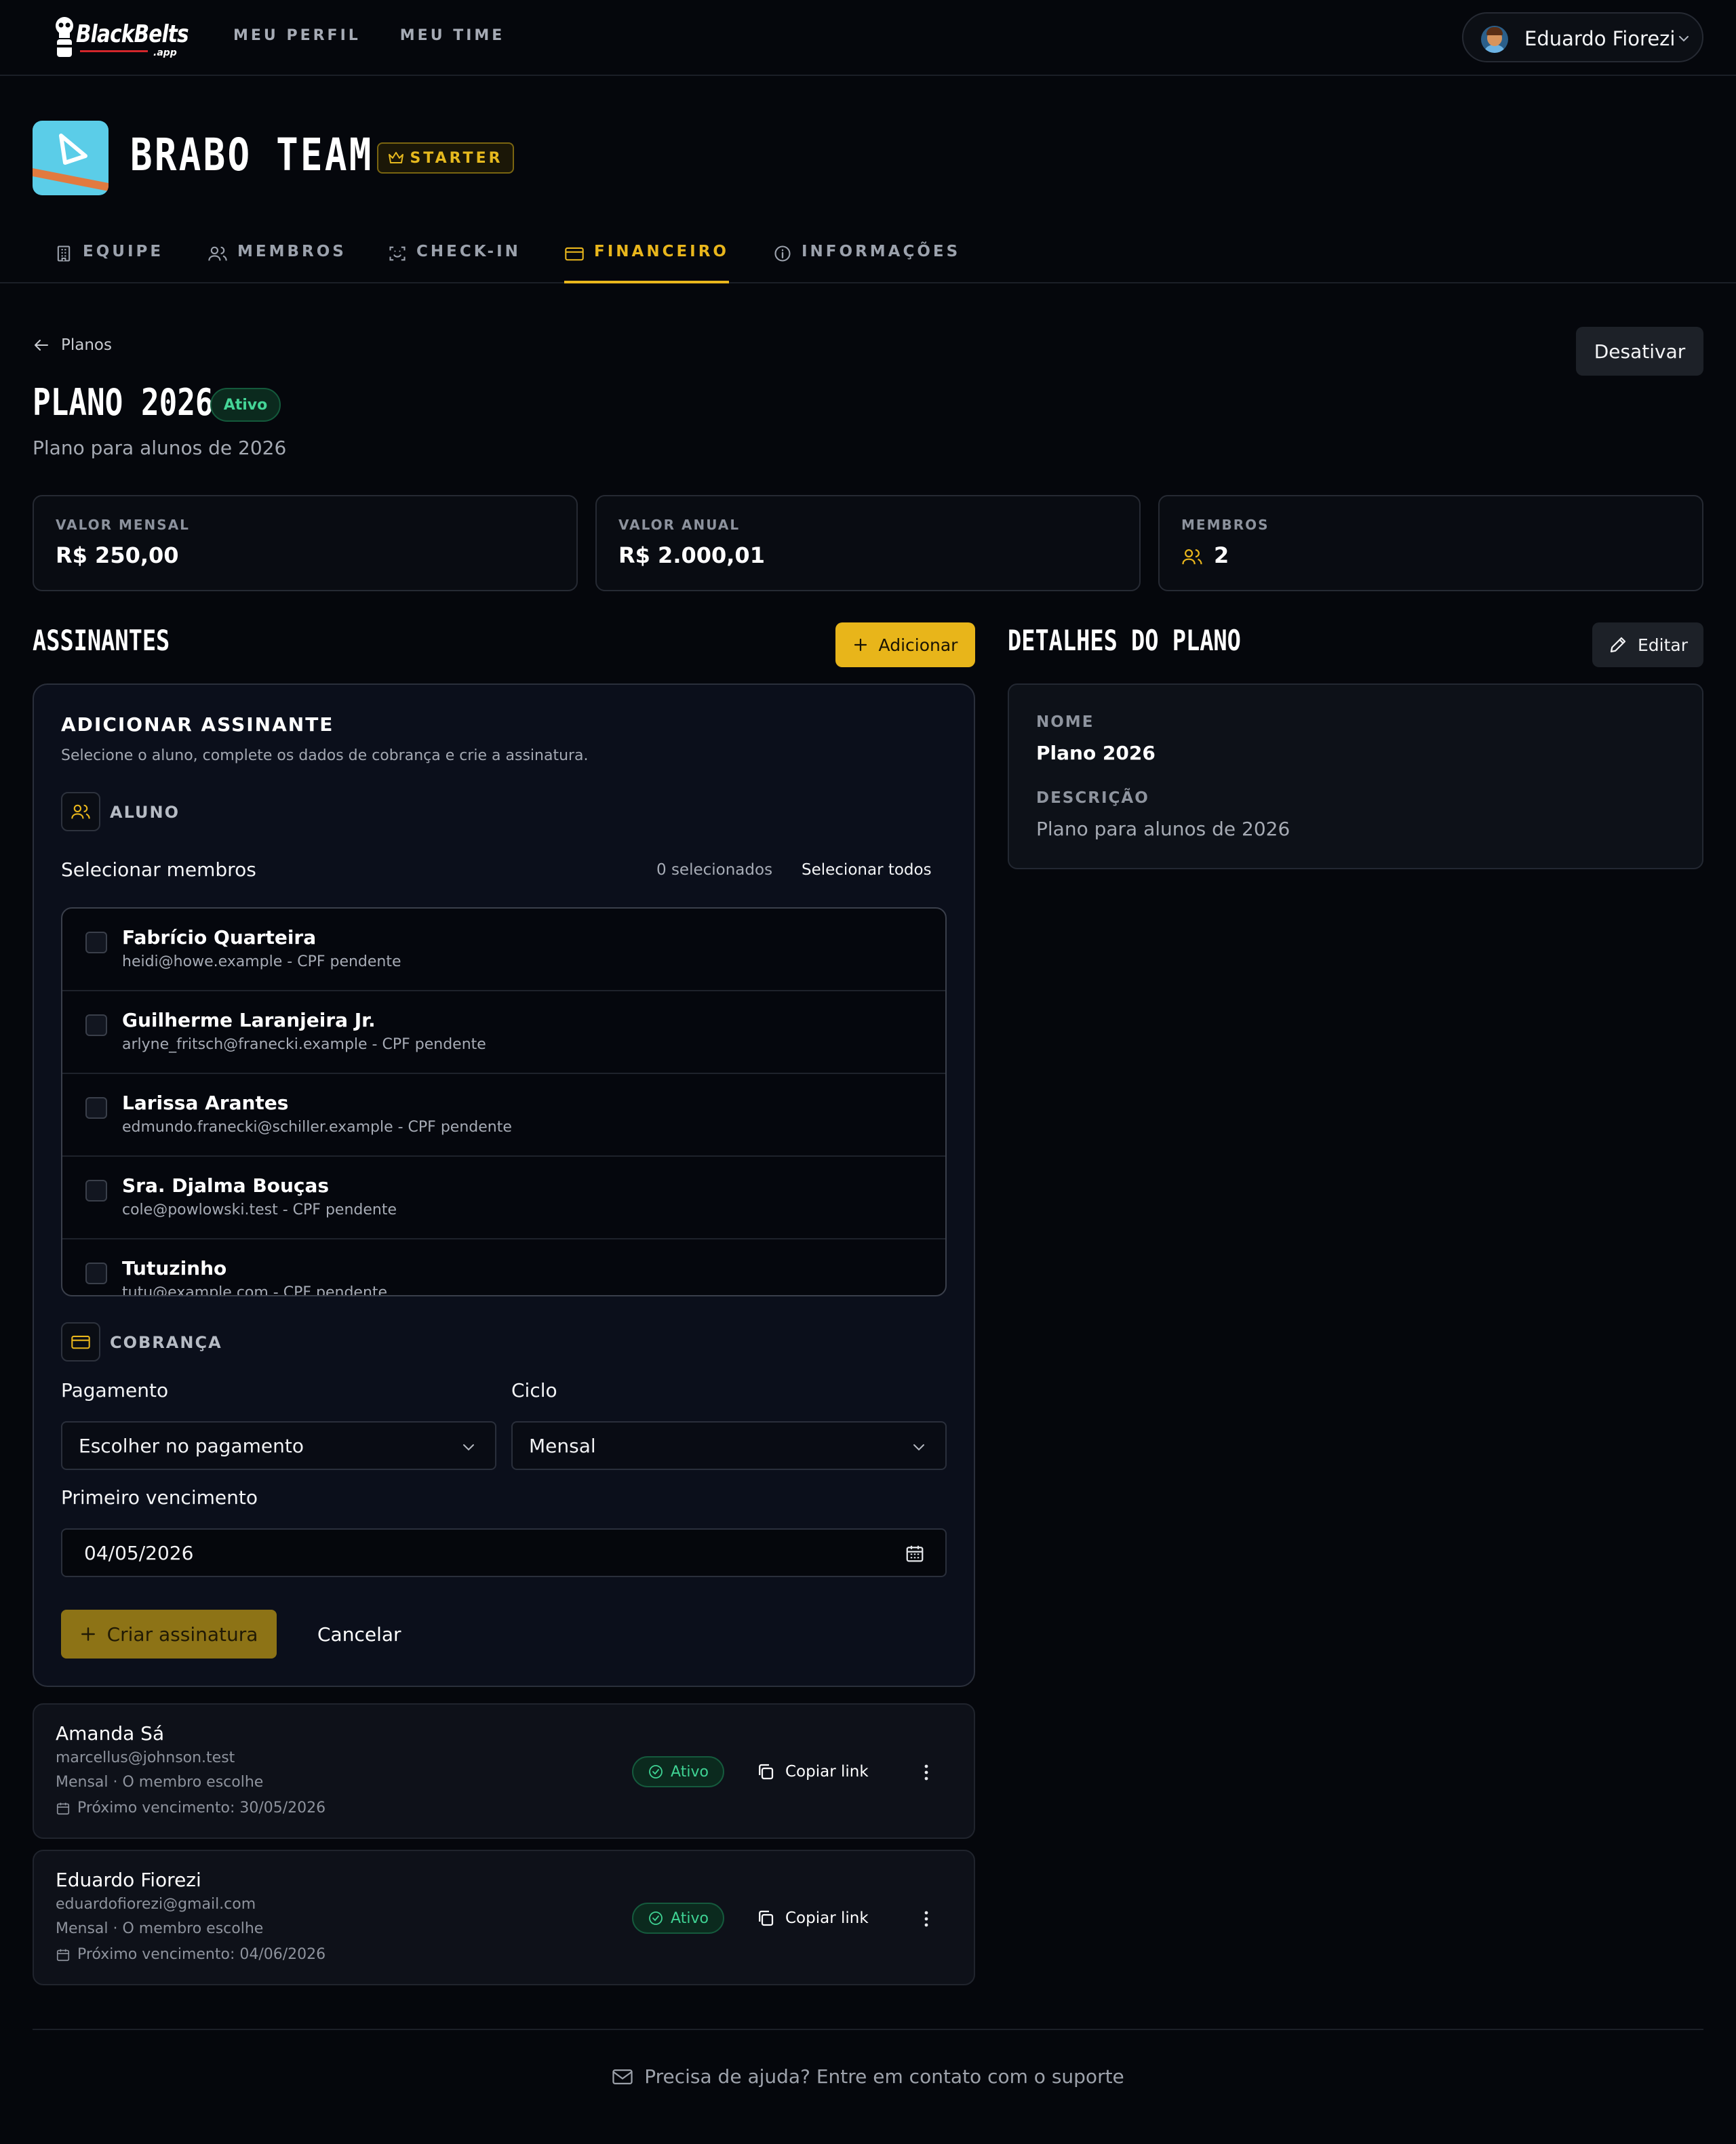  I want to click on brand-name: BlackBelts, so click(132, 34).